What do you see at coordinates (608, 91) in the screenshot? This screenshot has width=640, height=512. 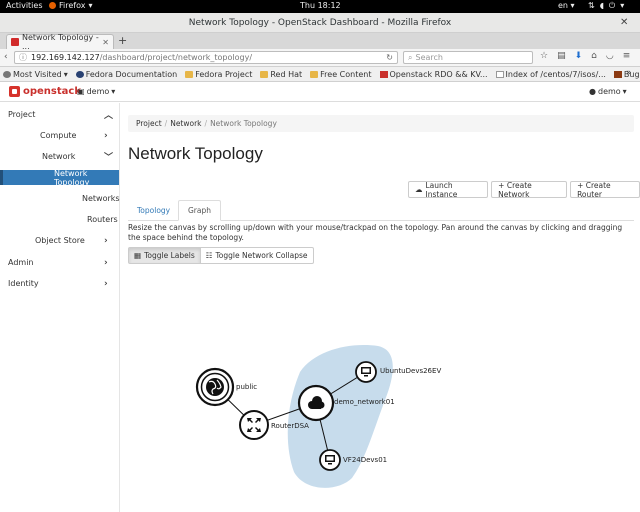 I see `user-menu: ● demo ▾` at bounding box center [608, 91].